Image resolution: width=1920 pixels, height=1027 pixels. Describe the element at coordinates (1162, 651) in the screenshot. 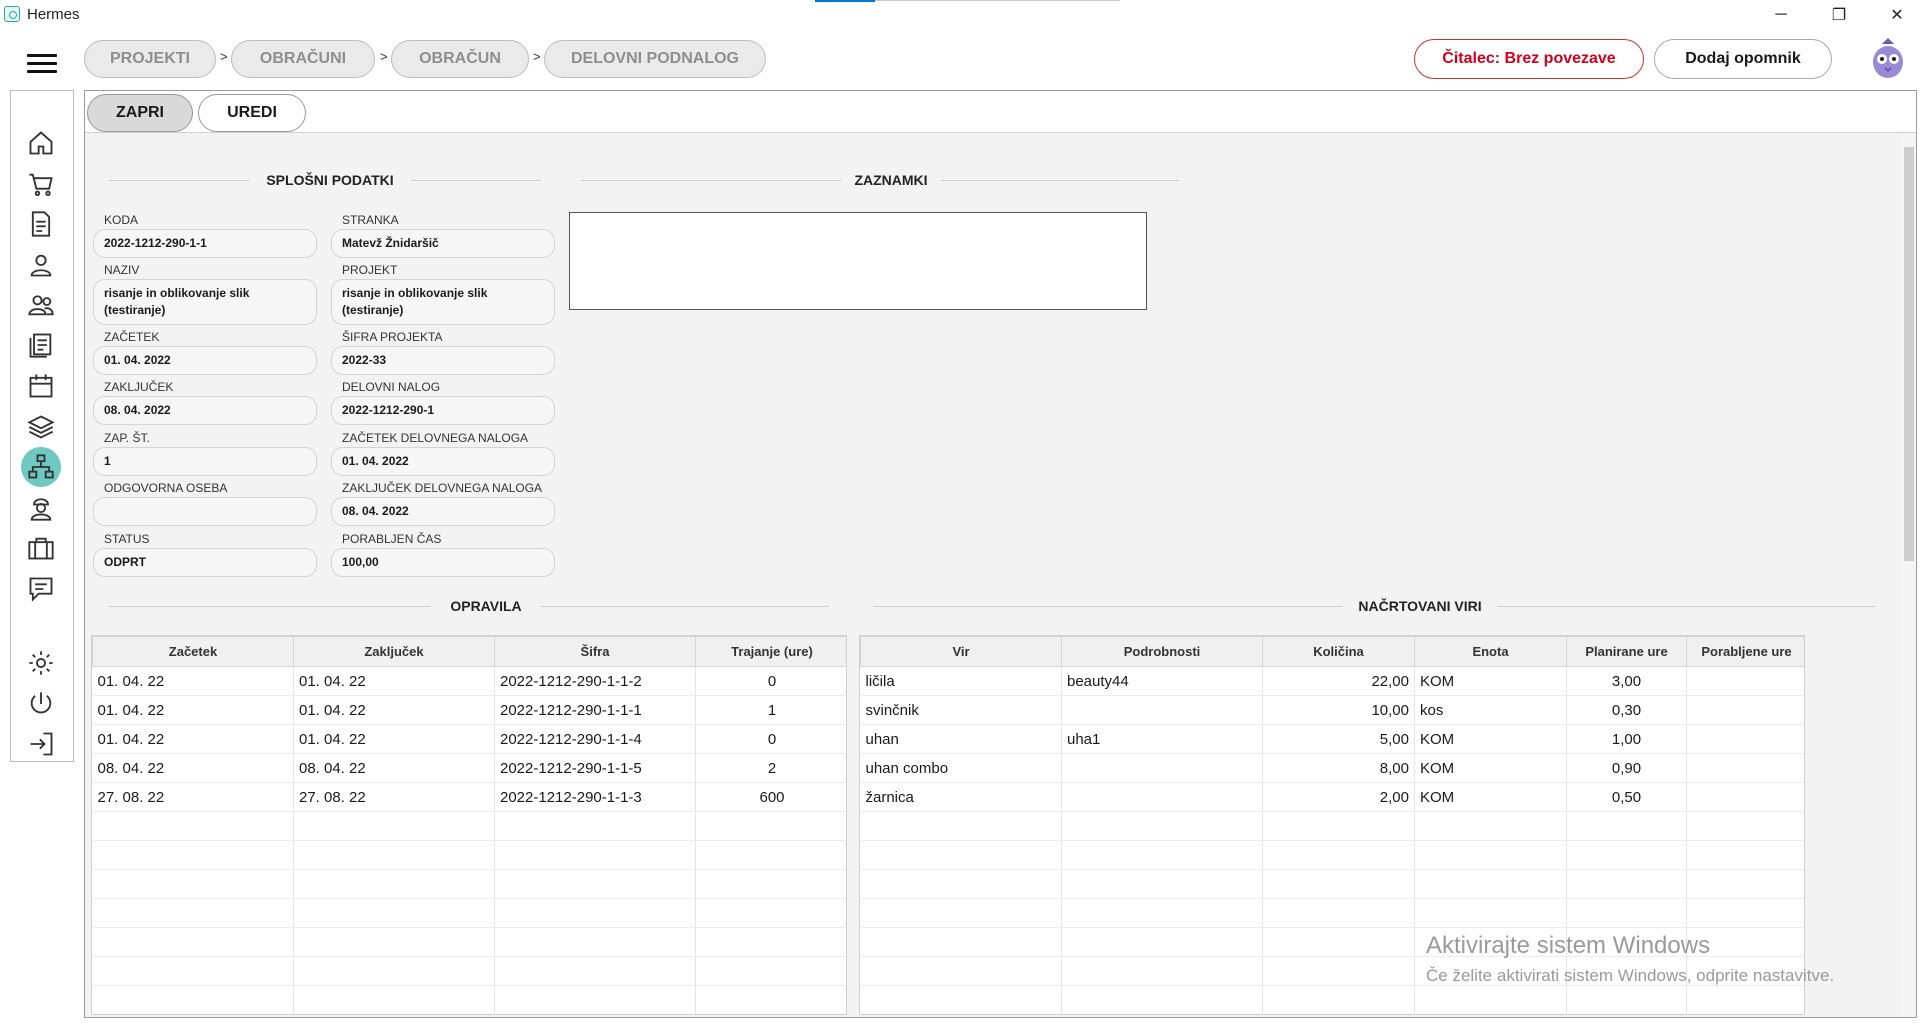

I see `resources-col-podrobnosti: Podrobnosti` at that location.